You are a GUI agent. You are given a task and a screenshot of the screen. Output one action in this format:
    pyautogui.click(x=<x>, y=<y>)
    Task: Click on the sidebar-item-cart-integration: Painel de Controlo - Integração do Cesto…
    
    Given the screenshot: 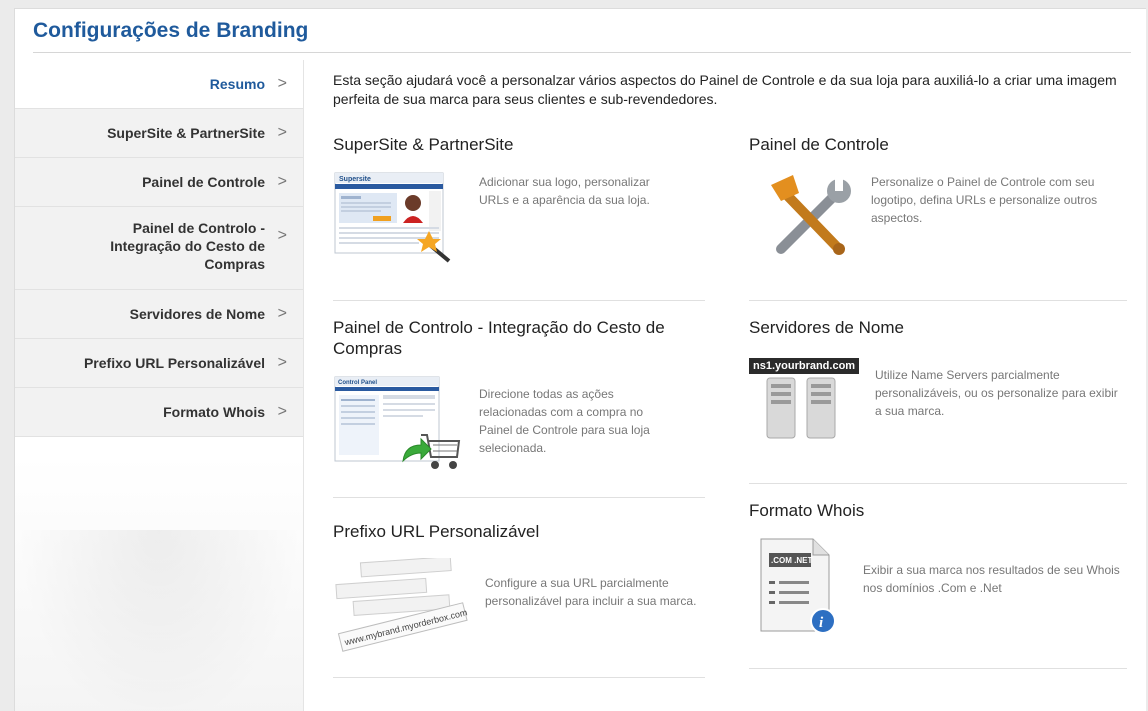 What is the action you would take?
    pyautogui.click(x=159, y=248)
    